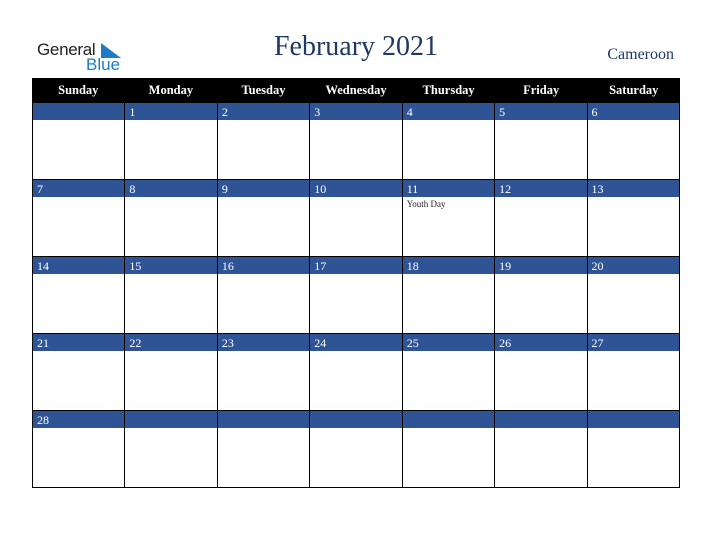 Image resolution: width=712 pixels, height=550 pixels. What do you see at coordinates (263, 294) in the screenshot?
I see `day-cell: 16` at bounding box center [263, 294].